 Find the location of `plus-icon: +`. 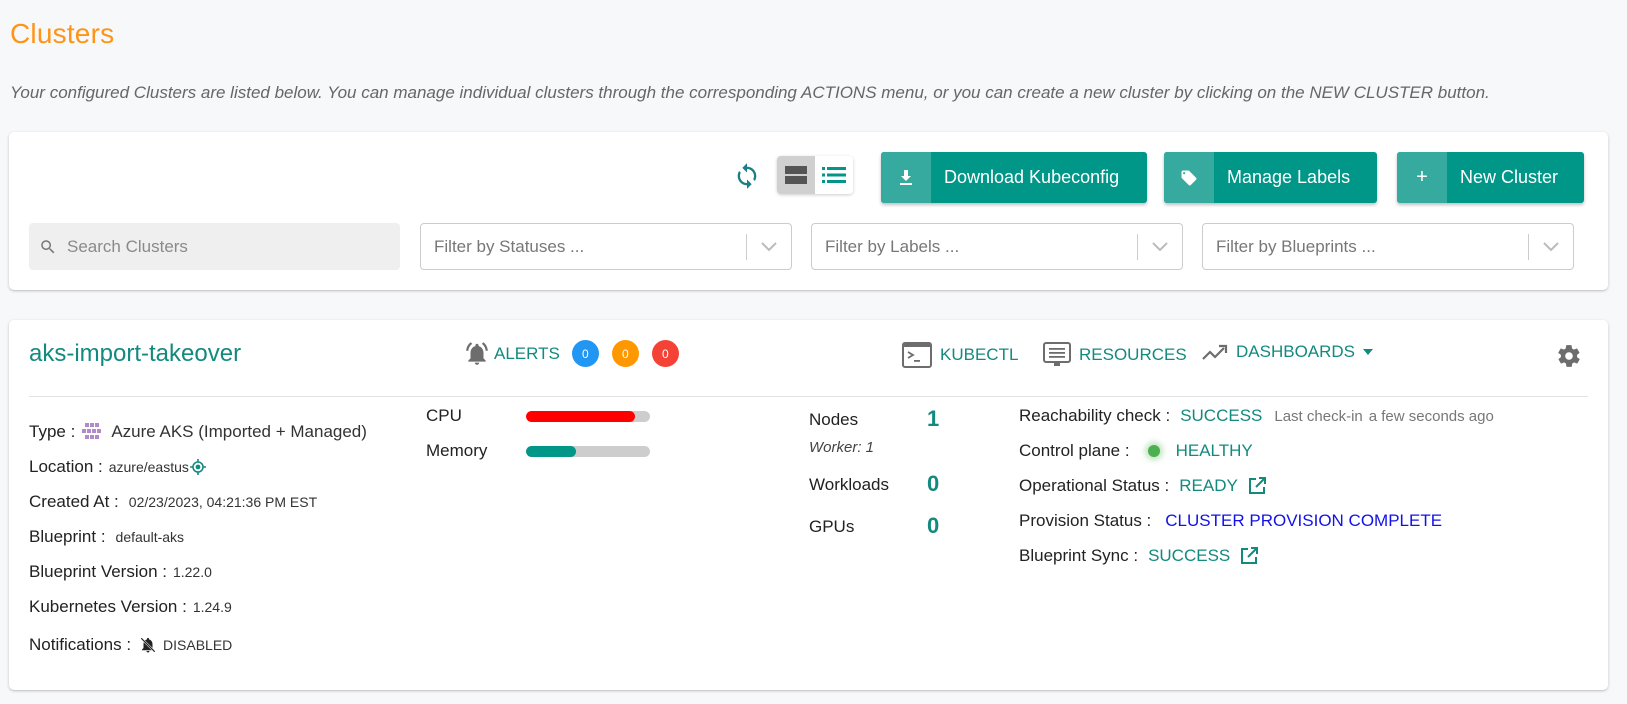

plus-icon: + is located at coordinates (1422, 177).